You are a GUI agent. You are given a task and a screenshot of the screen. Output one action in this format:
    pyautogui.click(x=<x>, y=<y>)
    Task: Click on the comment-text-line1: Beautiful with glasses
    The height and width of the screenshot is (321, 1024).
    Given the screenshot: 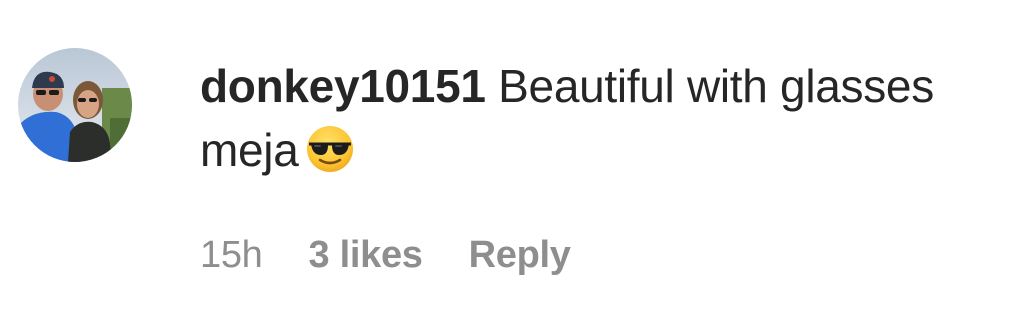 What is the action you would take?
    pyautogui.click(x=716, y=86)
    